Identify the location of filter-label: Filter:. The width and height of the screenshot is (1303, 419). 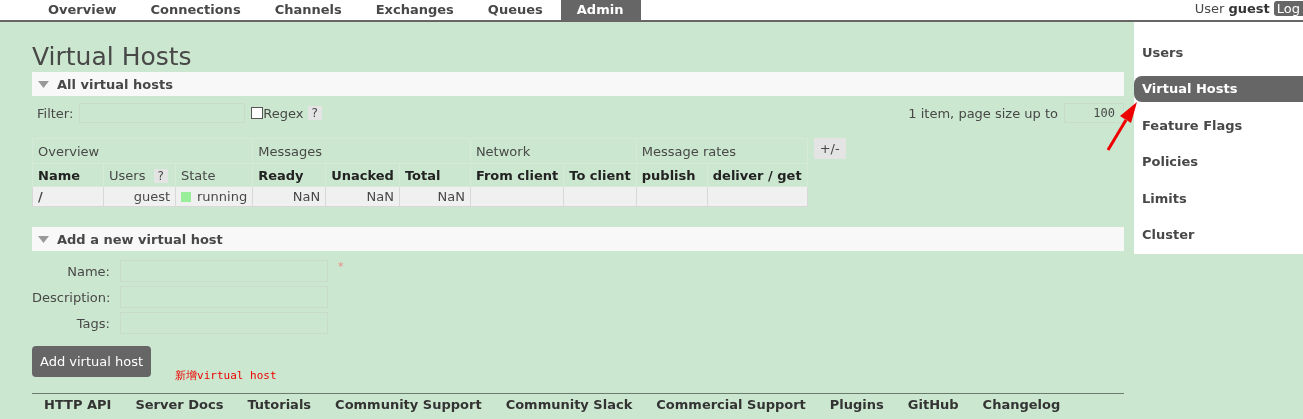
(55, 113).